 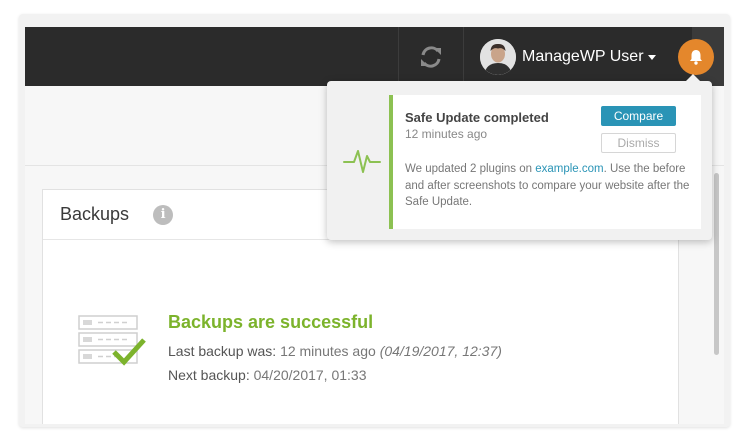 I want to click on avatar, so click(x=498, y=56).